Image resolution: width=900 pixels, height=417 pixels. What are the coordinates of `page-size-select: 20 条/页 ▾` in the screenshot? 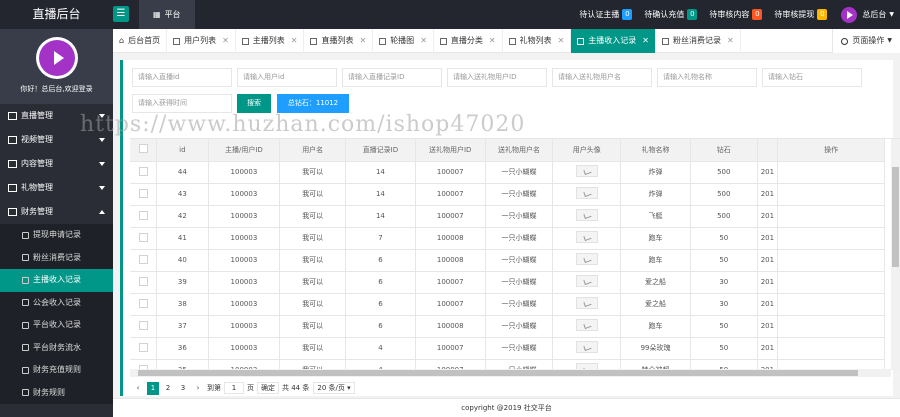 It's located at (334, 388).